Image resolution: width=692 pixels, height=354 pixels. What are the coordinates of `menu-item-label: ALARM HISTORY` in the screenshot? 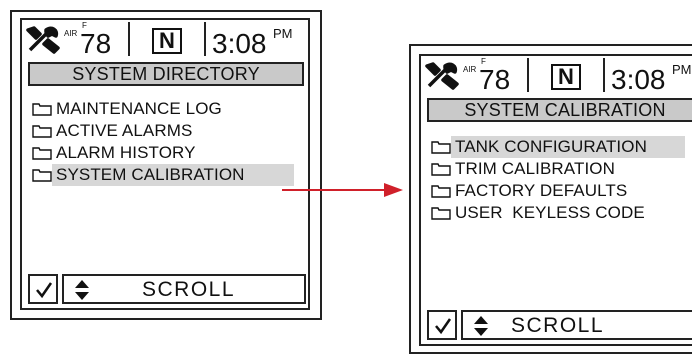 It's located at (126, 152).